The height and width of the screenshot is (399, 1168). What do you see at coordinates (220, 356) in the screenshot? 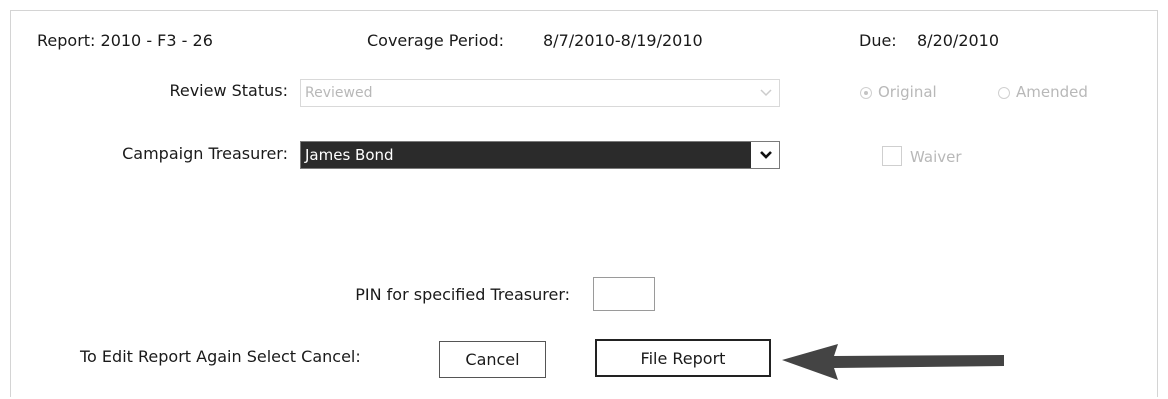
I see `edit-report-prompt: To Edit Report Again Select Cancel:` at bounding box center [220, 356].